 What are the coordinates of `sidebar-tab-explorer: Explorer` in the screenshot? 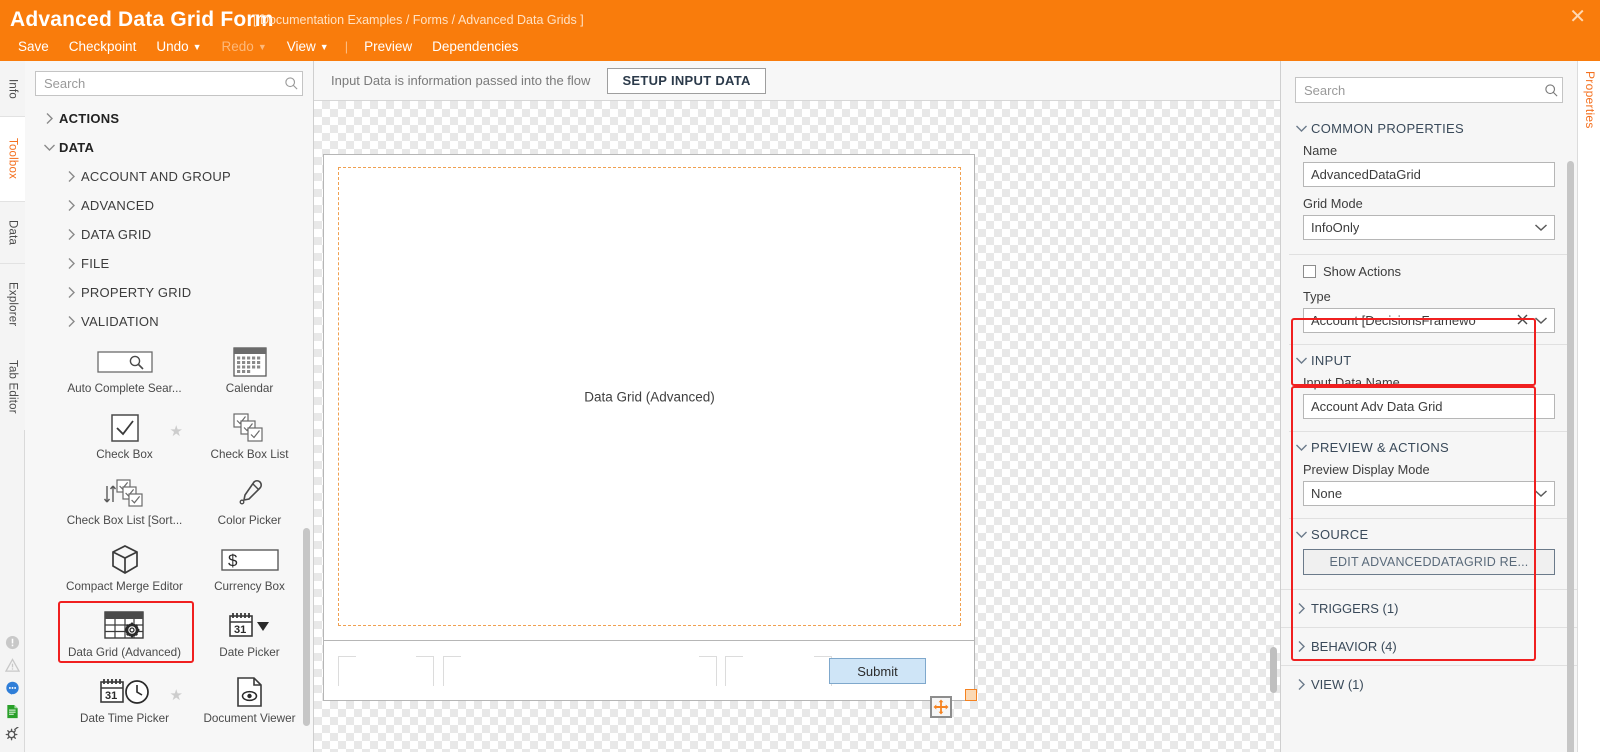 It's located at (12, 304).